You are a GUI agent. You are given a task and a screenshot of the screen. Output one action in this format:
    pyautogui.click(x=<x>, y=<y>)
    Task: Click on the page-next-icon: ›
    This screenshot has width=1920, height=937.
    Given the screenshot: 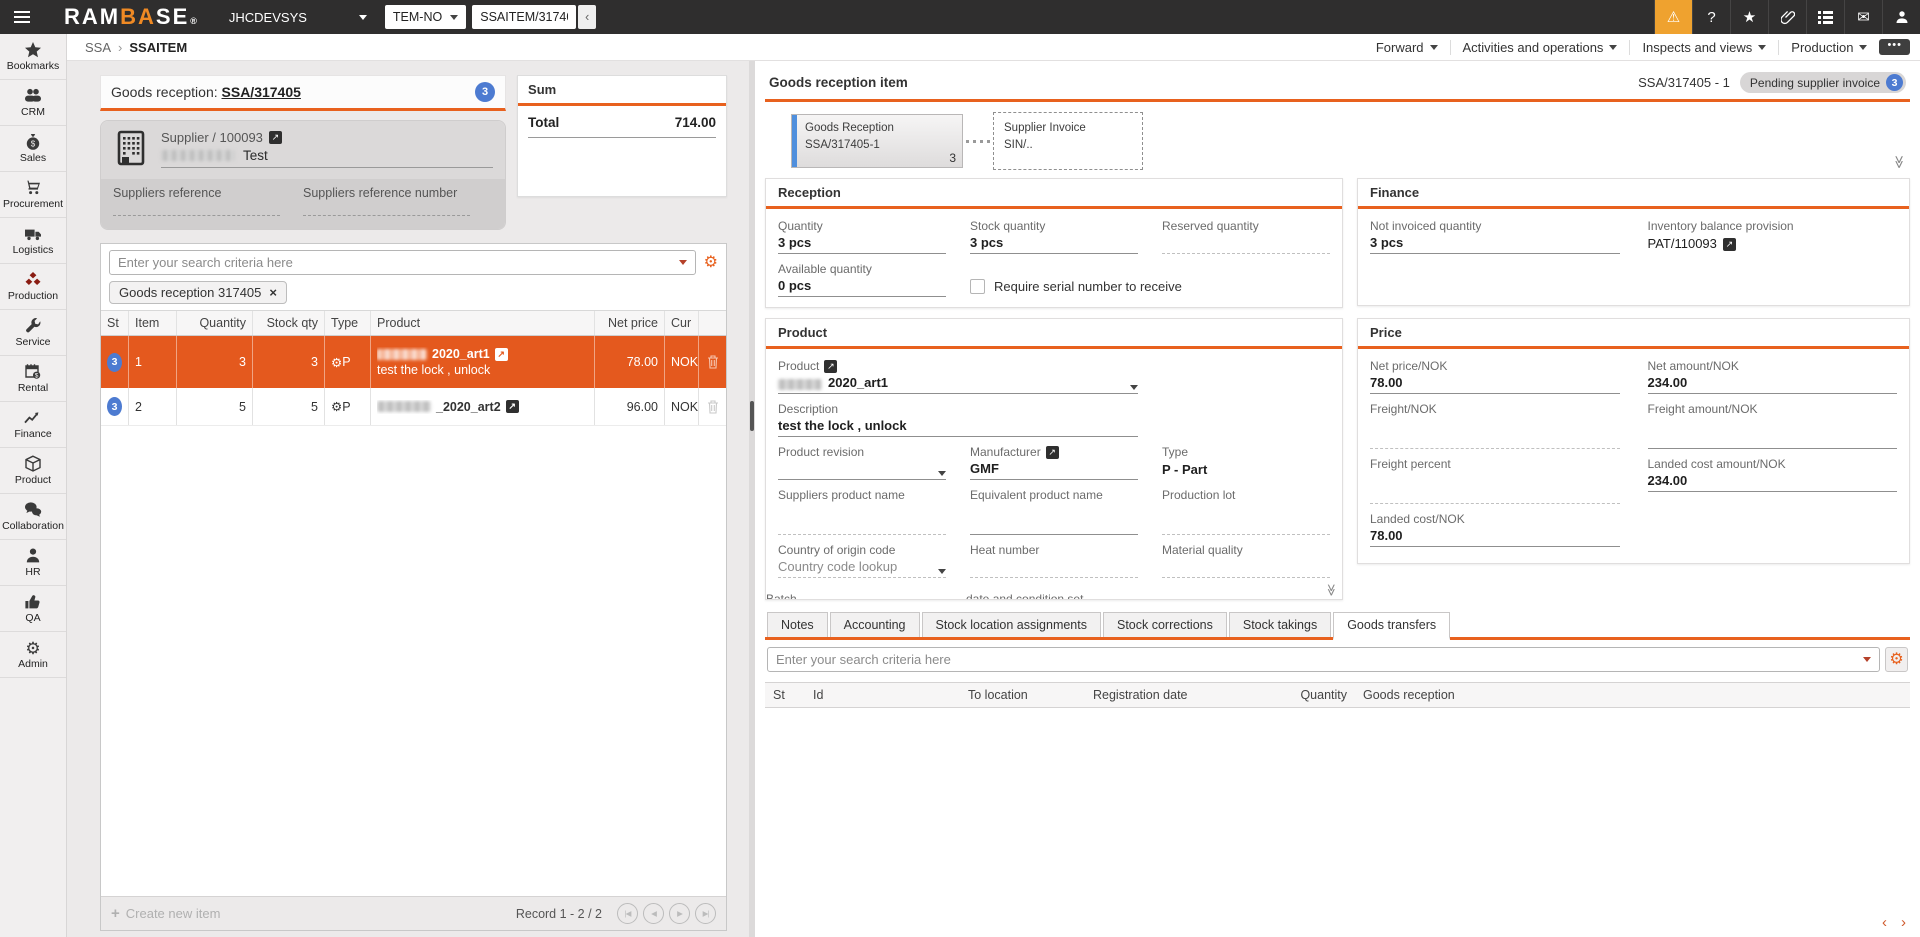 What is the action you would take?
    pyautogui.click(x=1903, y=922)
    